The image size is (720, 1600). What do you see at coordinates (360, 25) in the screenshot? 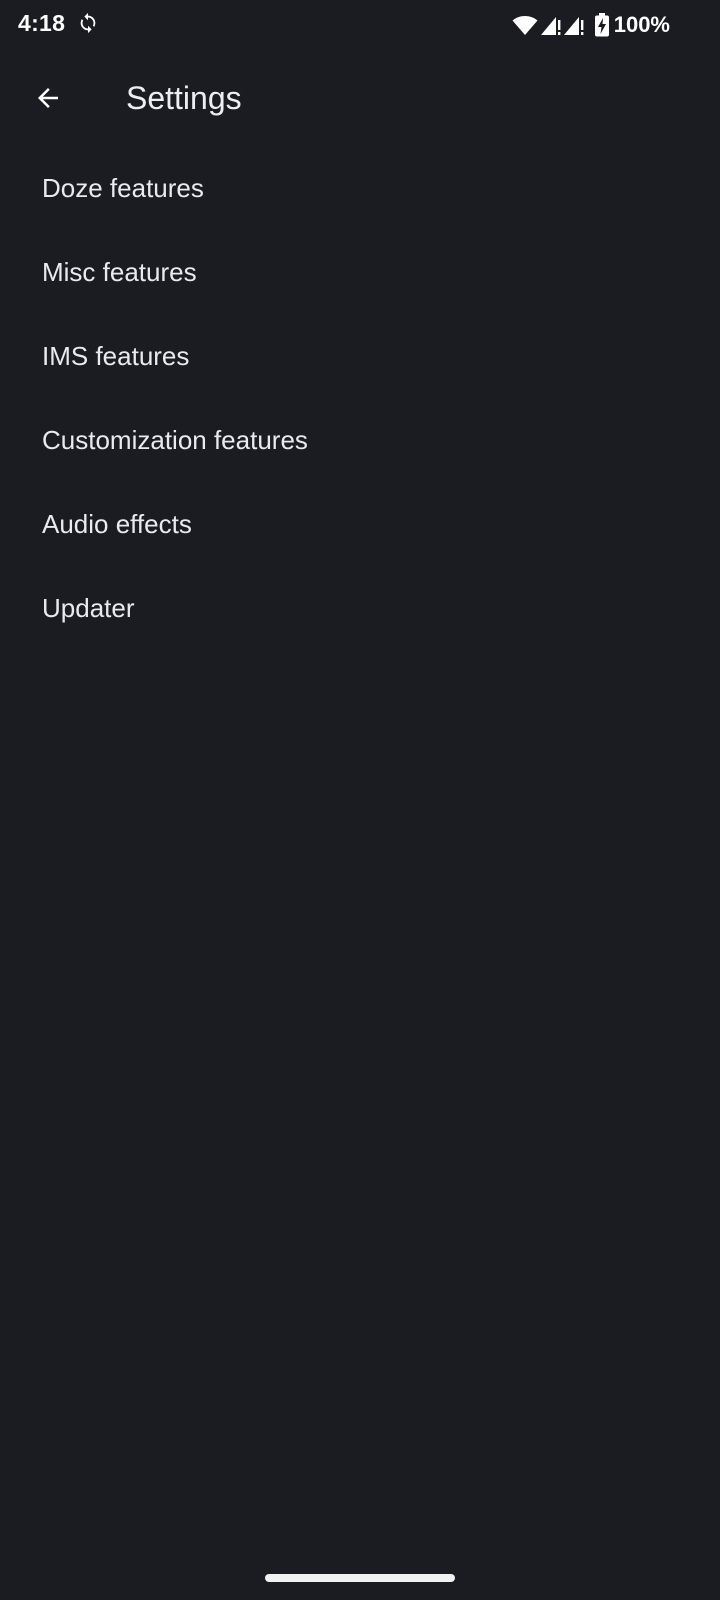
I see `status-bar: 4:18 100%` at bounding box center [360, 25].